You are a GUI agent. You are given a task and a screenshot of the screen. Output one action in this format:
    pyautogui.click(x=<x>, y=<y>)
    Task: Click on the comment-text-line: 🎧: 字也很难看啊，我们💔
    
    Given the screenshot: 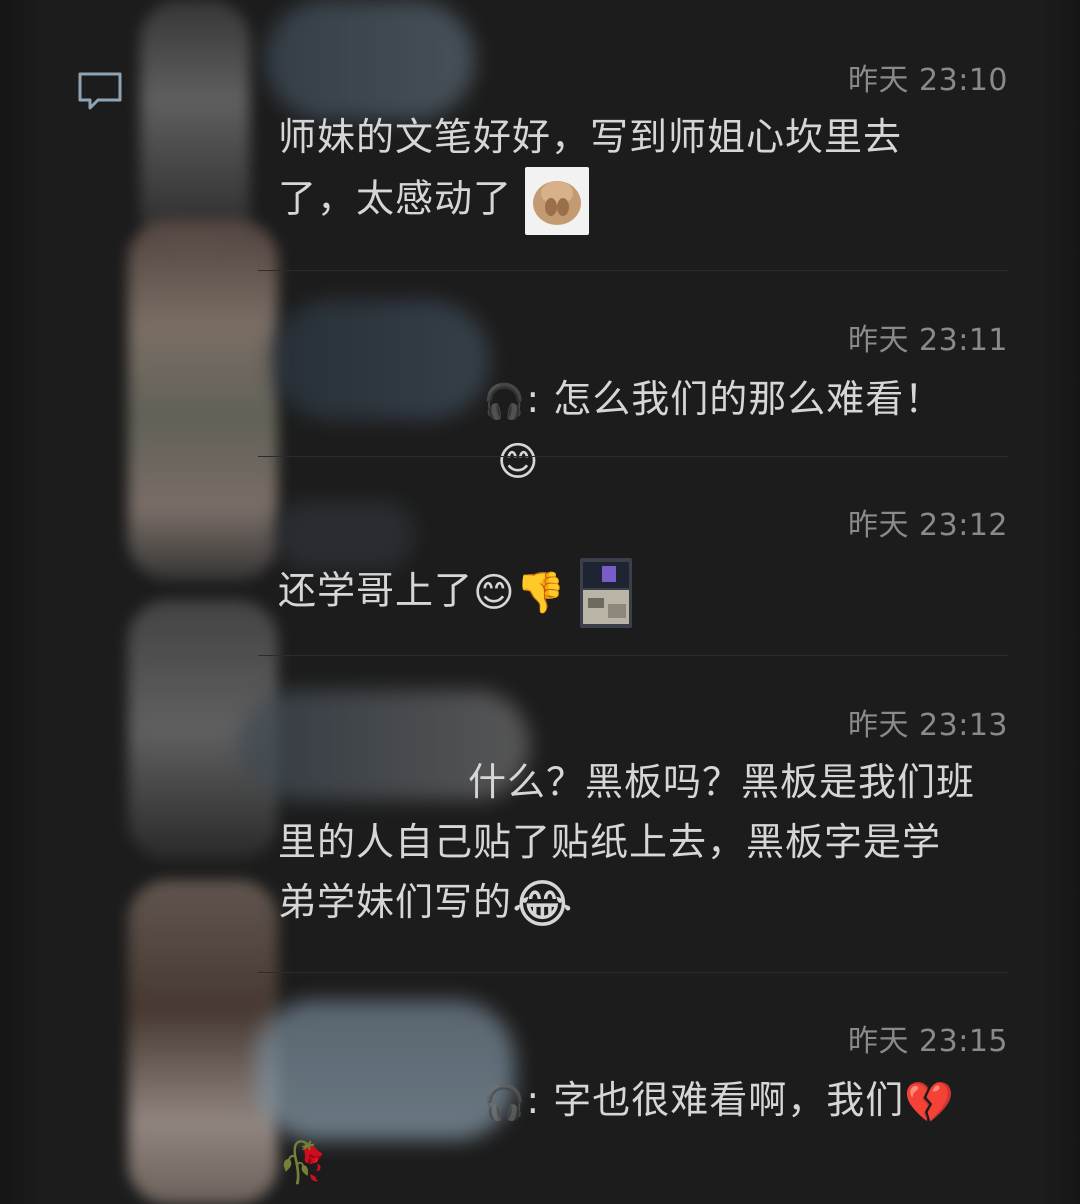 What is the action you would take?
    pyautogui.click(x=643, y=1100)
    